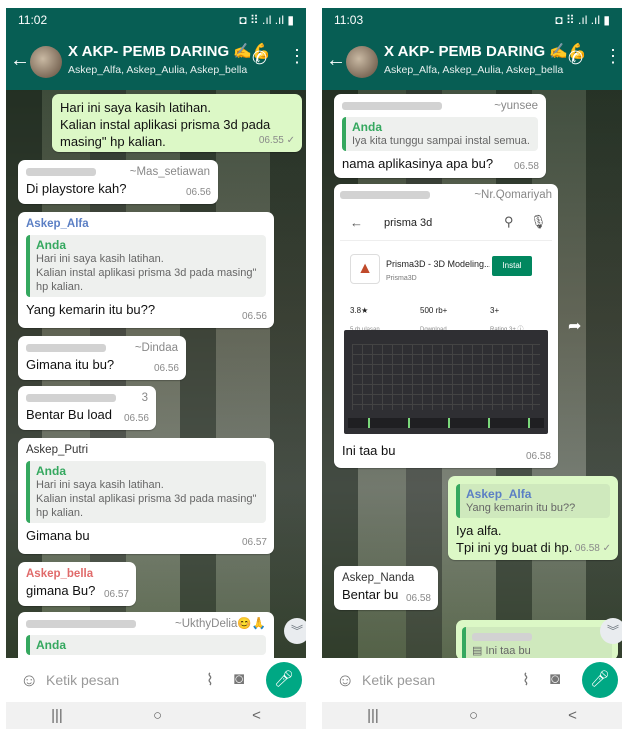 The height and width of the screenshot is (729, 630). I want to click on install-button: Instal, so click(512, 266).